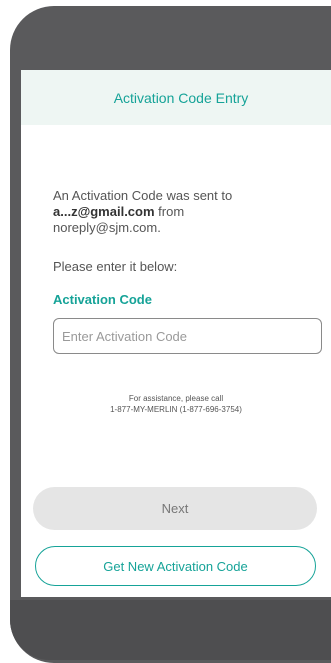  I want to click on get-new-activation-code-button: Get New Activation Code, so click(175, 566).